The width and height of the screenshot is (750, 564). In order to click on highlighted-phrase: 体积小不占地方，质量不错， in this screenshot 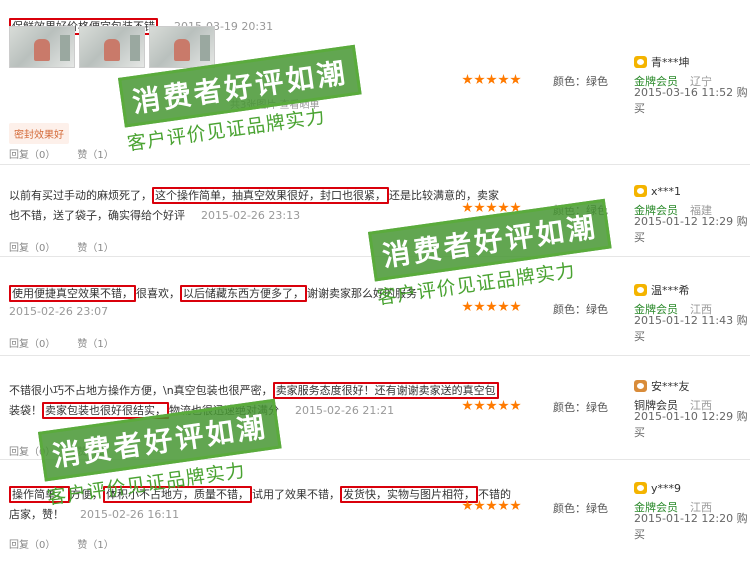, I will do `click(177, 494)`.